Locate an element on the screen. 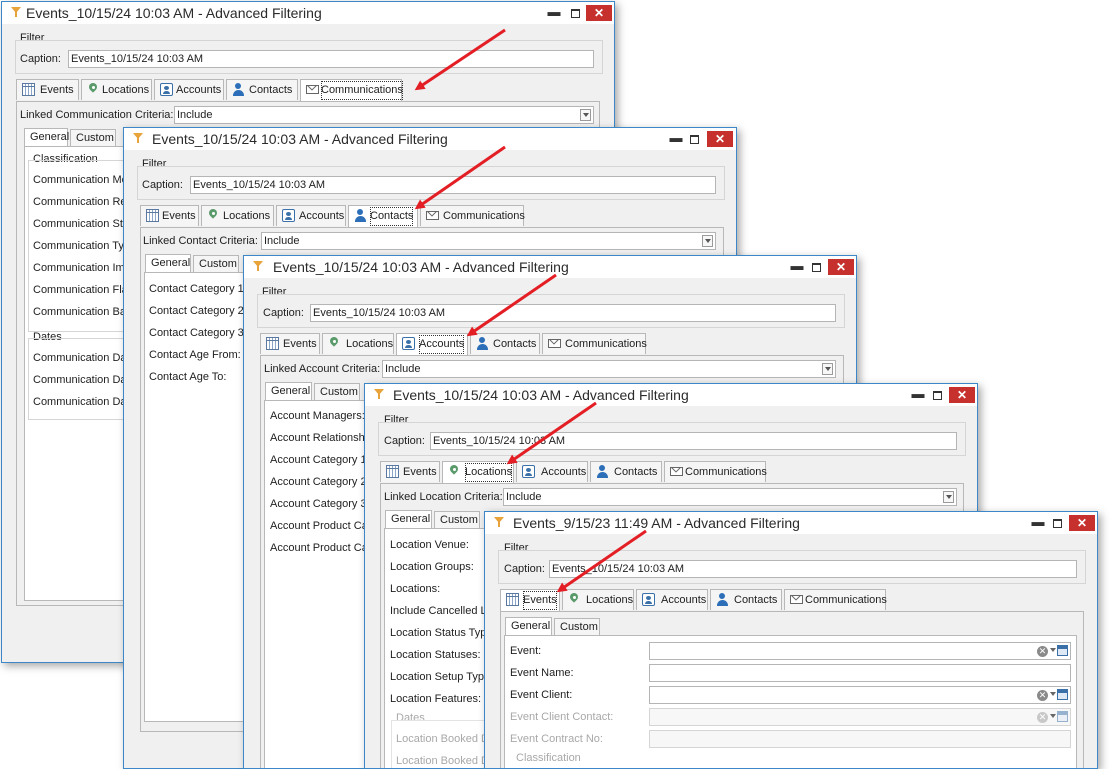  criteria-label: Linked Contact Criteria: is located at coordinates (200, 241).